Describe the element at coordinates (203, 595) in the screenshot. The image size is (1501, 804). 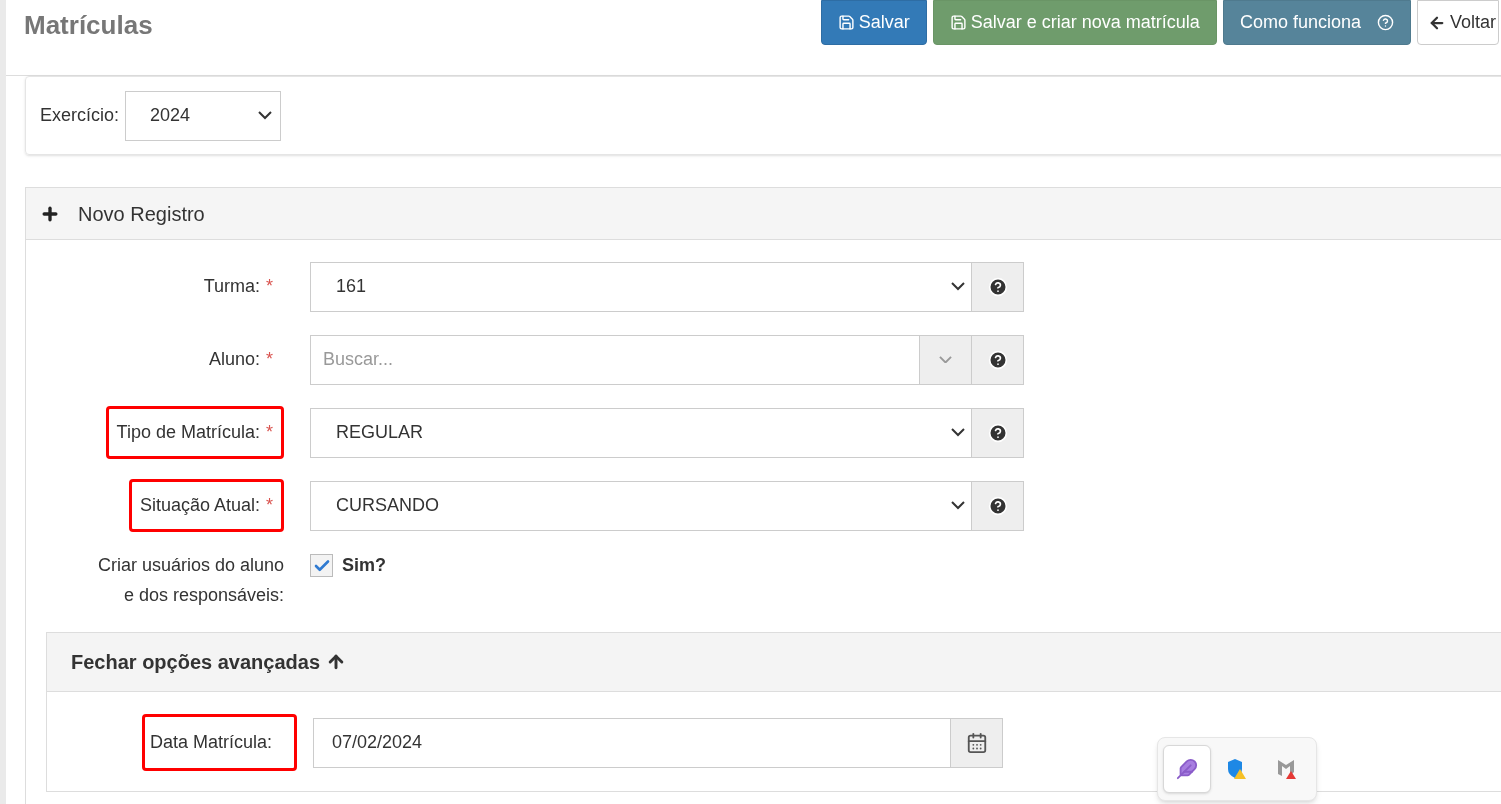
I see `field-label: e dos responsáveis:` at that location.